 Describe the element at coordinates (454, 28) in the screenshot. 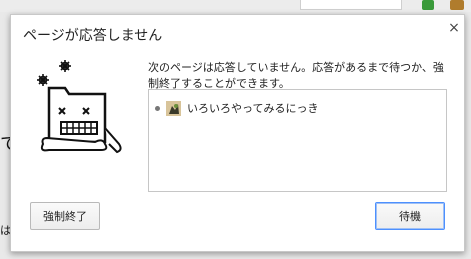

I see `close-icon: ×` at that location.